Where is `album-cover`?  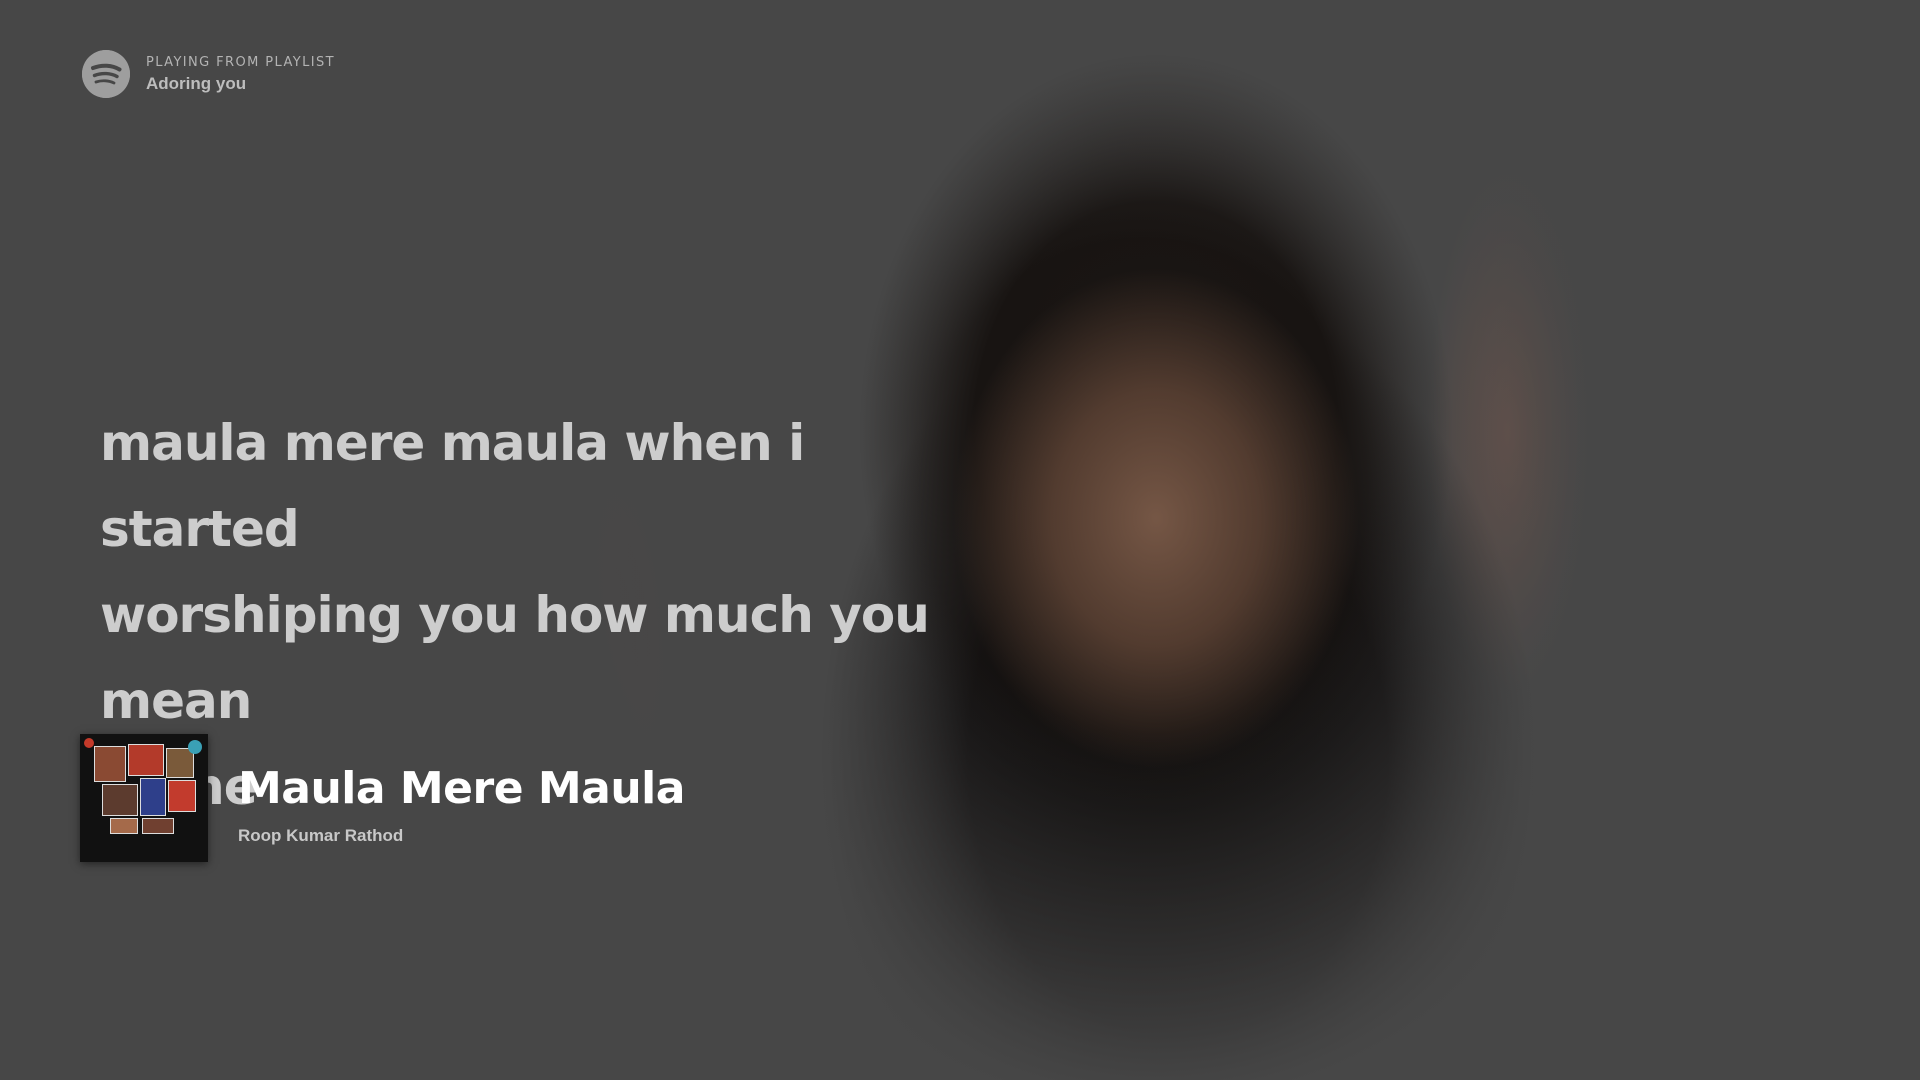
album-cover is located at coordinates (144, 798).